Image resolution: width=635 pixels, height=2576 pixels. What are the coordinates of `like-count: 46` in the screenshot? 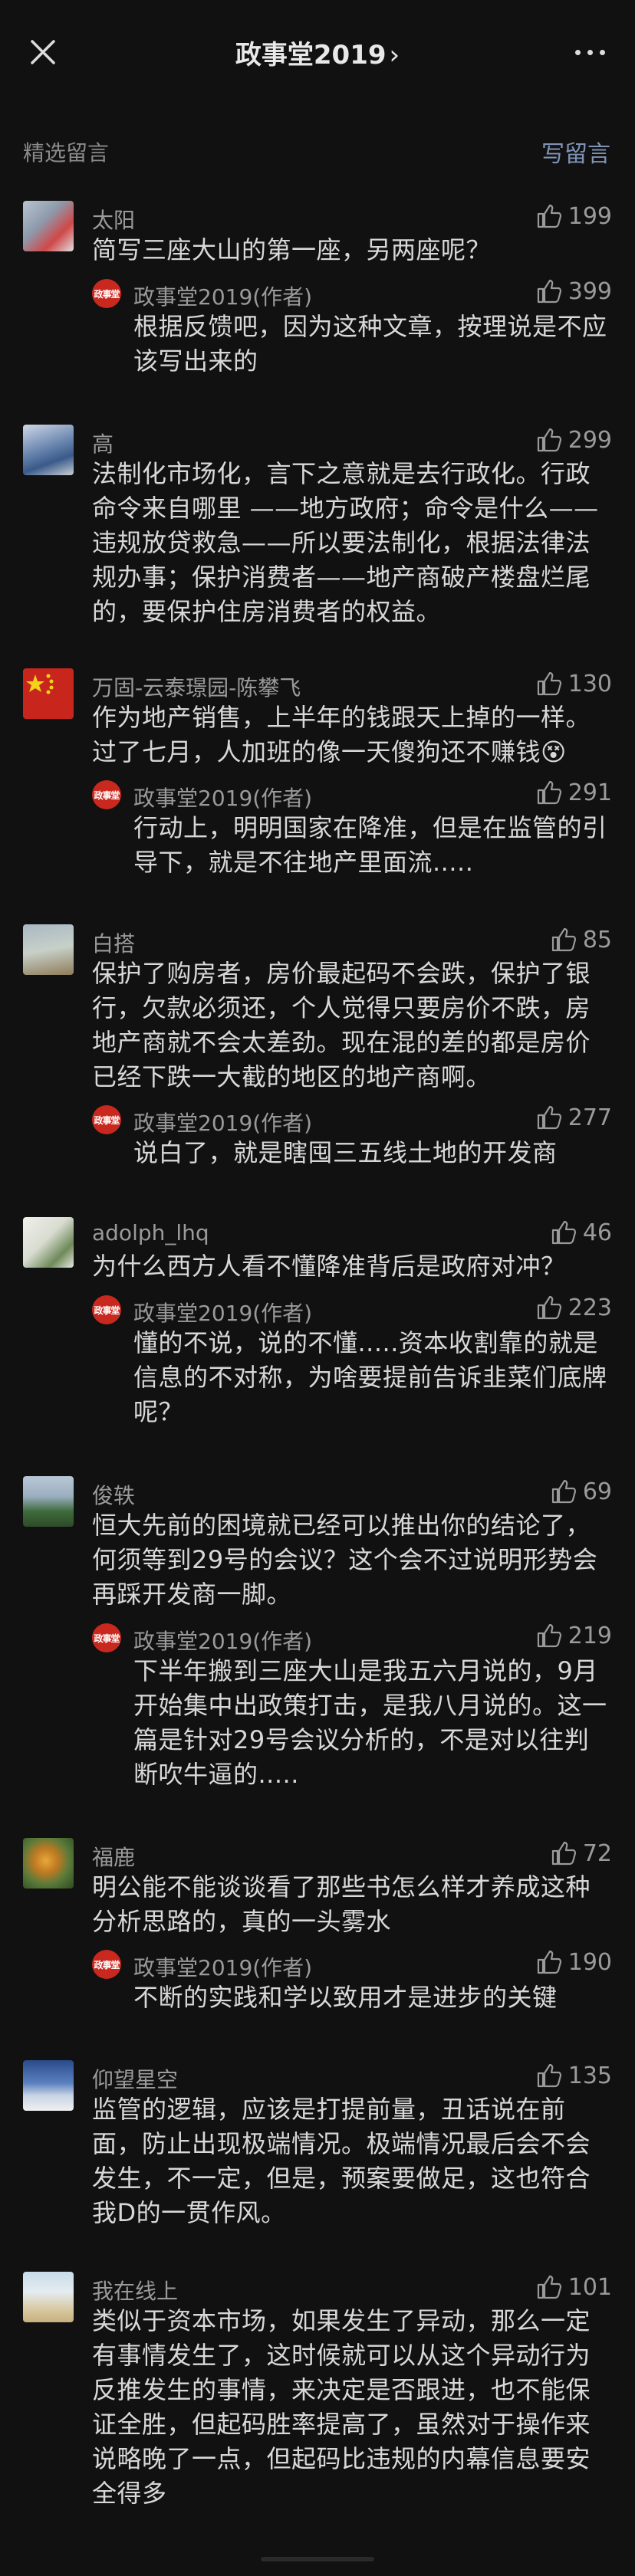 It's located at (597, 1232).